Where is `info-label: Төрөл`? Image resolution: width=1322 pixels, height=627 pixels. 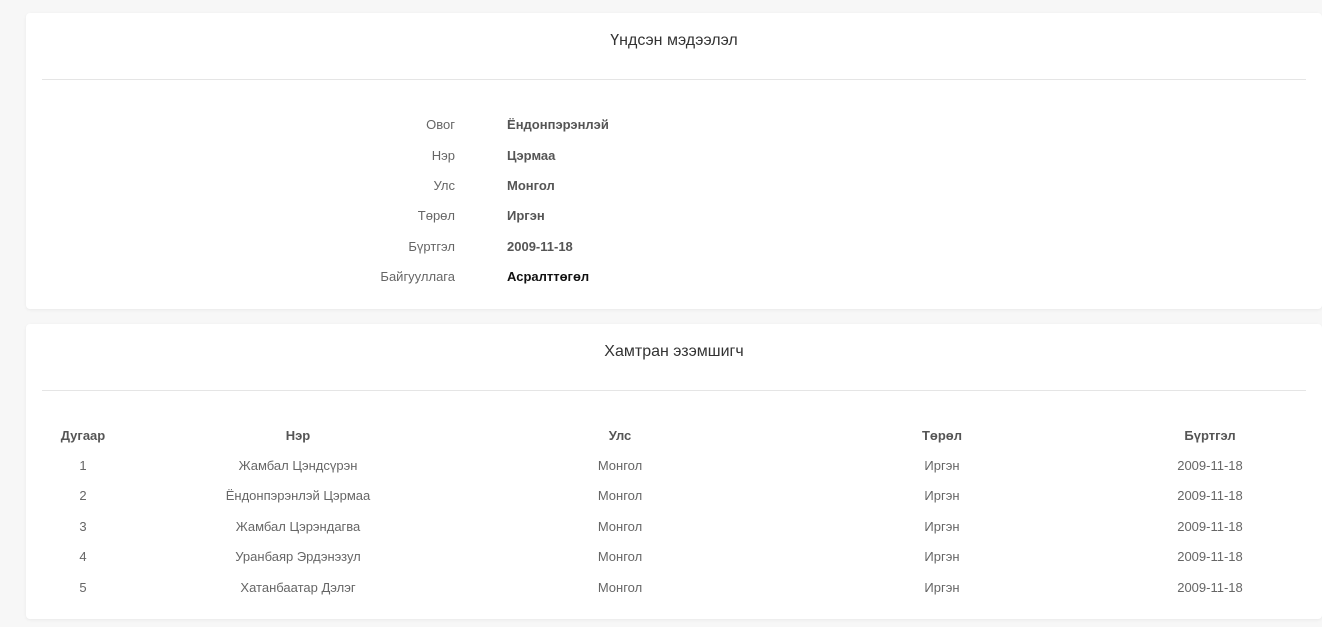
info-label: Төрөл is located at coordinates (436, 215).